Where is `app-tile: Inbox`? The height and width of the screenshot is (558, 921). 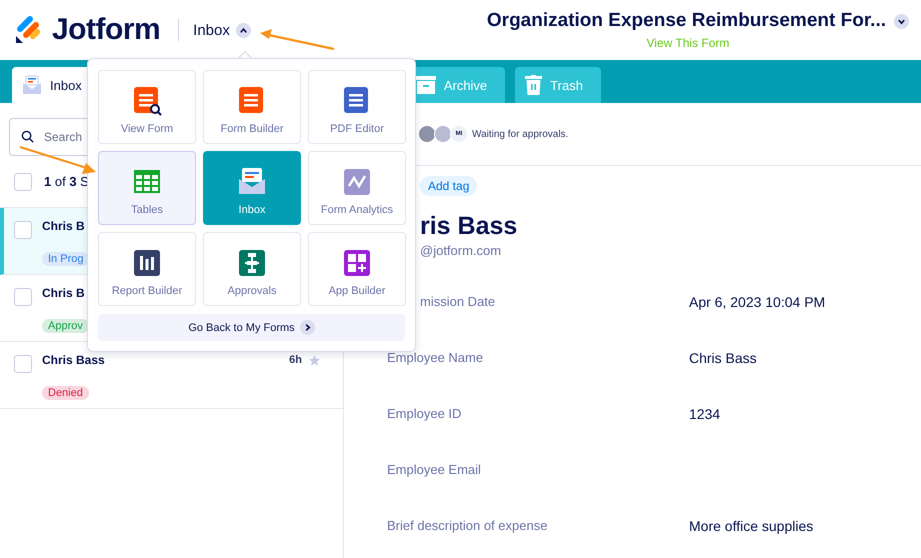
app-tile: Inbox is located at coordinates (252, 188).